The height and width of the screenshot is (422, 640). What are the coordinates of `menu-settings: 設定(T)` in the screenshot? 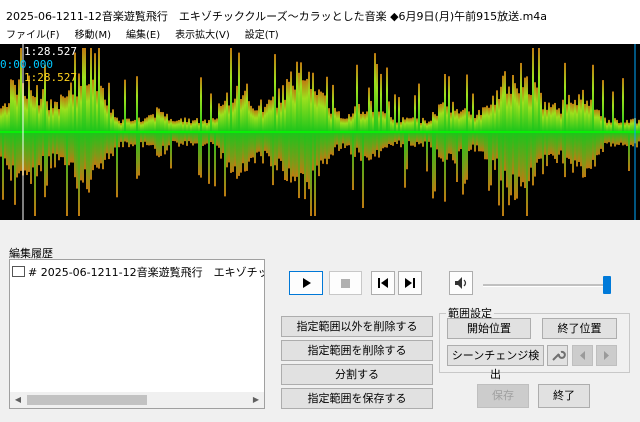 It's located at (262, 35).